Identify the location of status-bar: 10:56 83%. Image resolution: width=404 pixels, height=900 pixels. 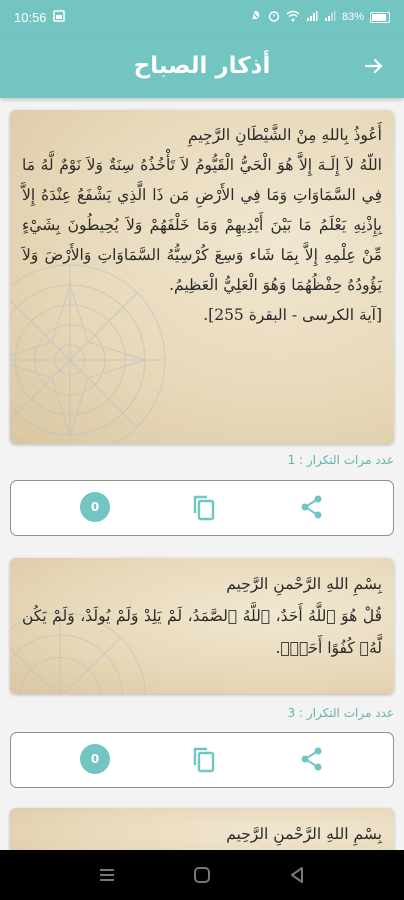
(202, 17).